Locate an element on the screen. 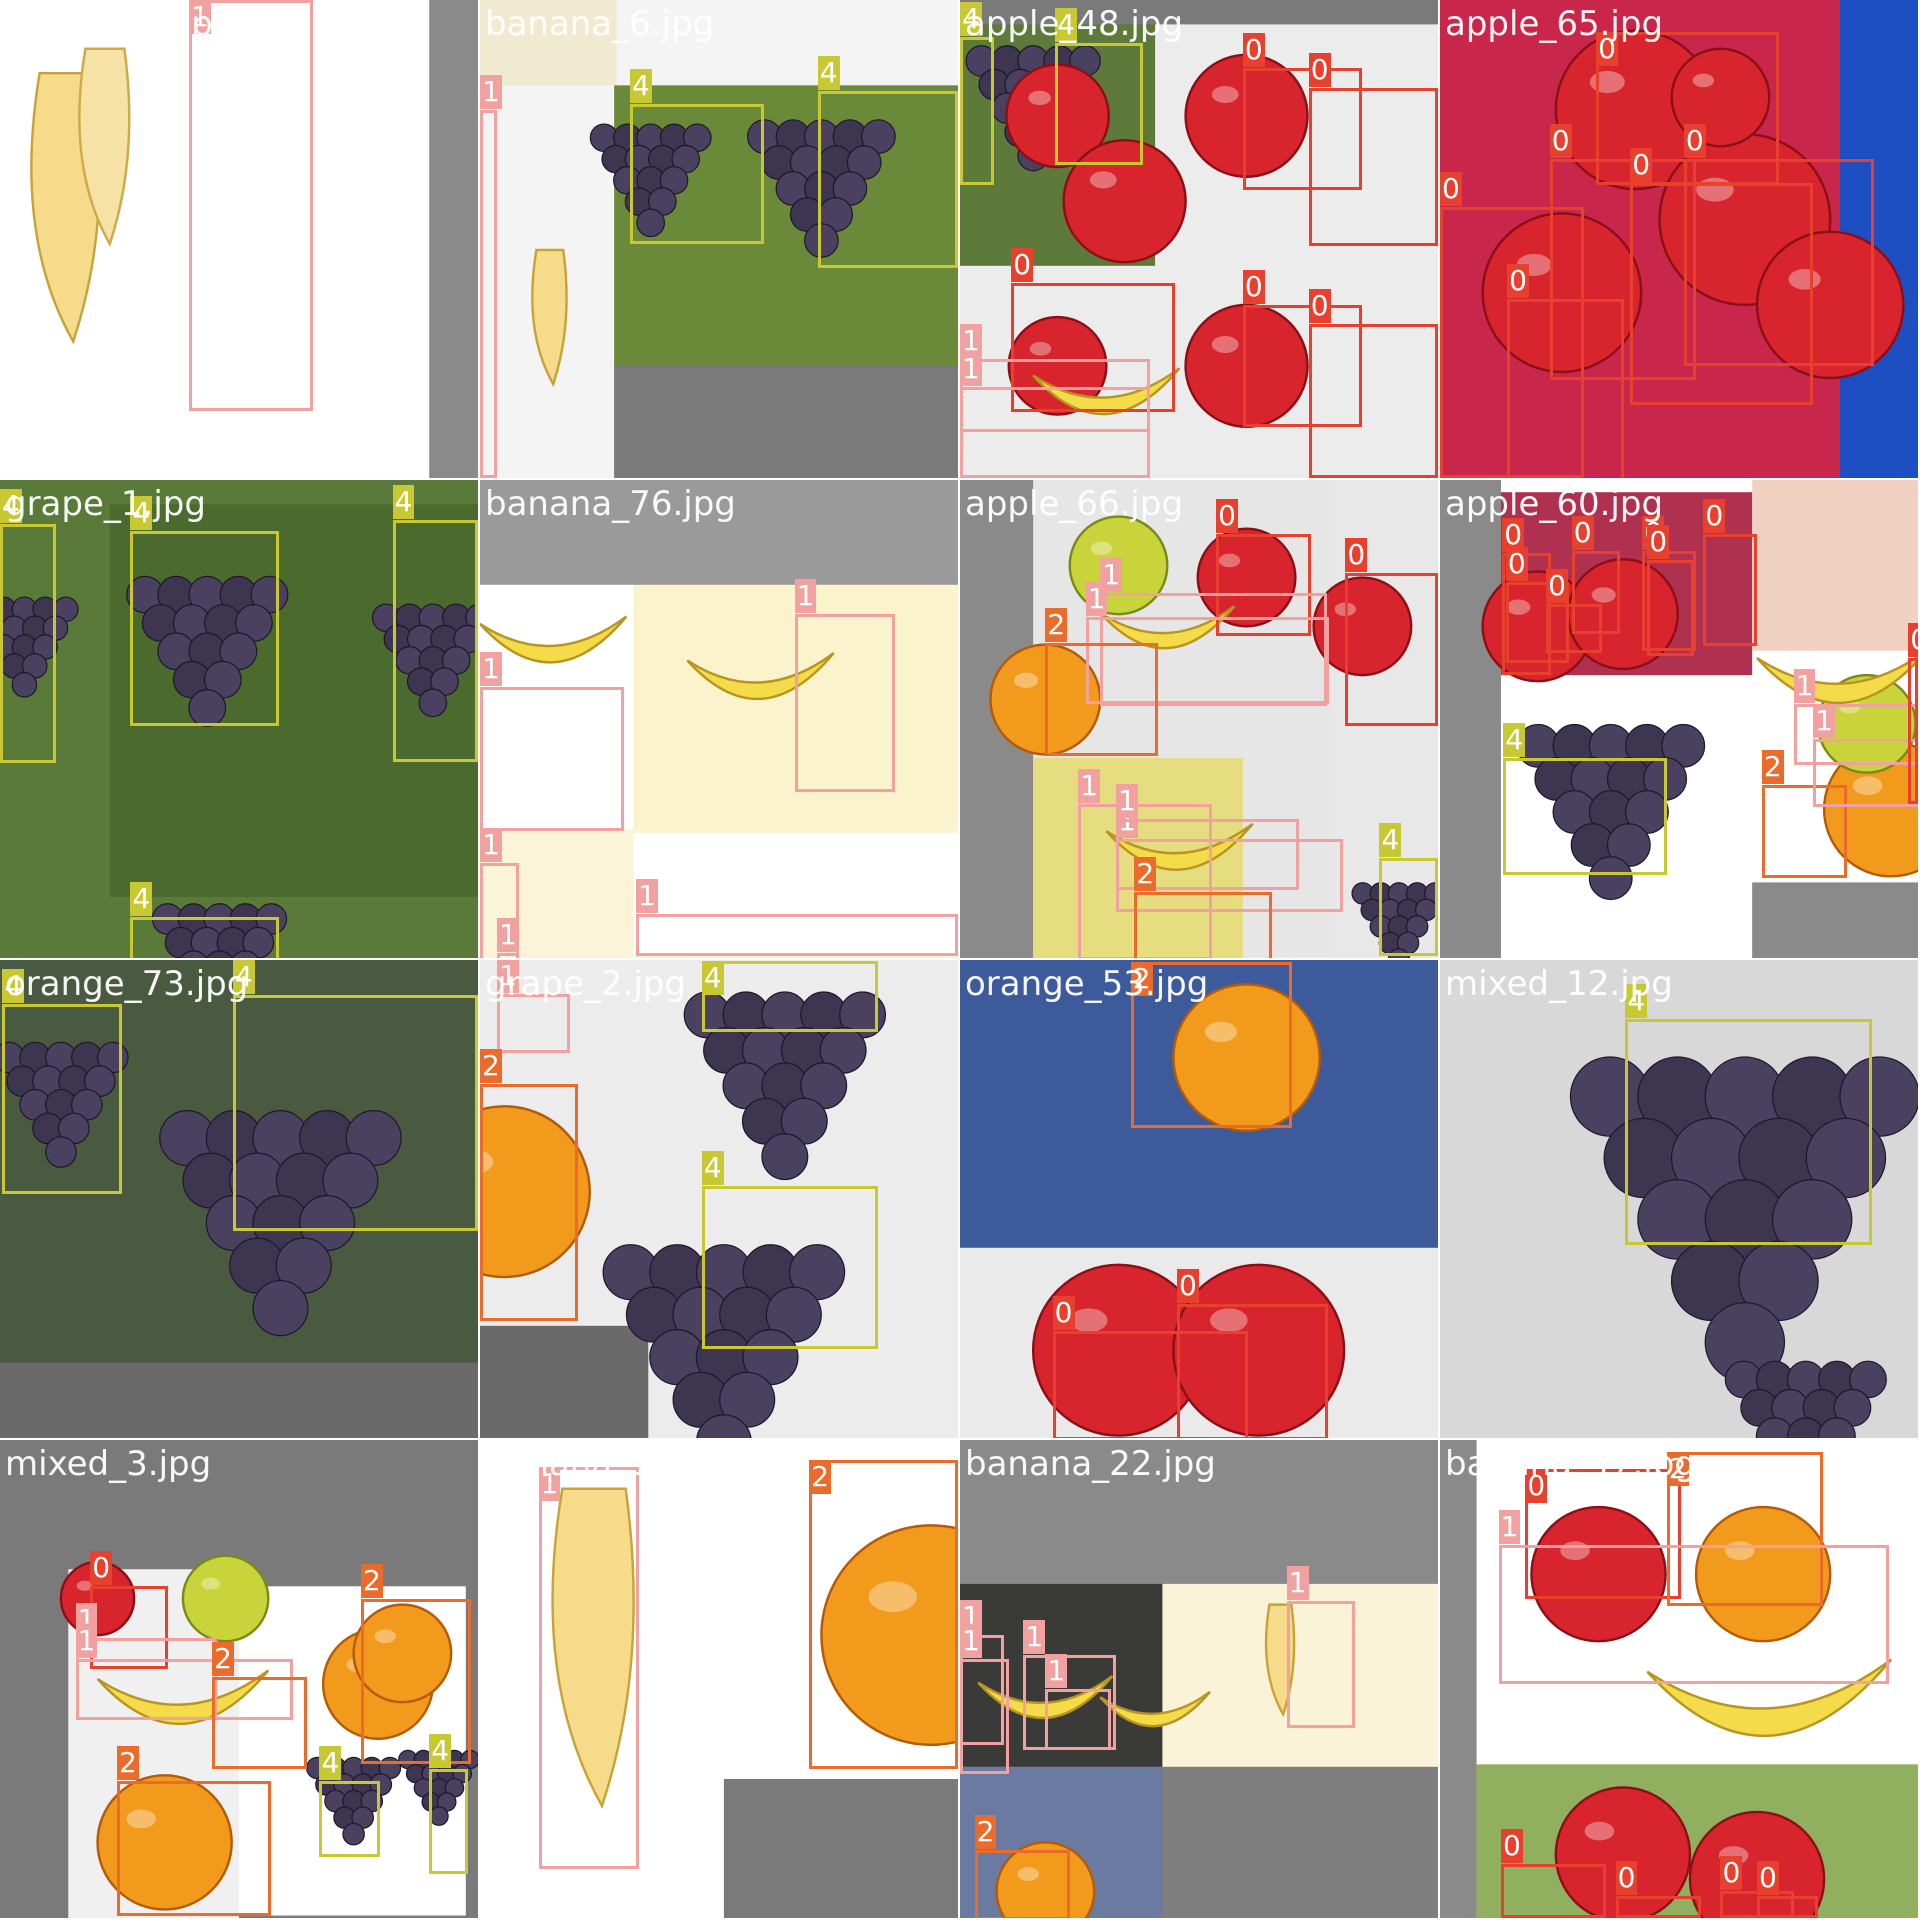  mosaic-tile: grape_1.jpg 4 4 4 4 is located at coordinates (239, 719).